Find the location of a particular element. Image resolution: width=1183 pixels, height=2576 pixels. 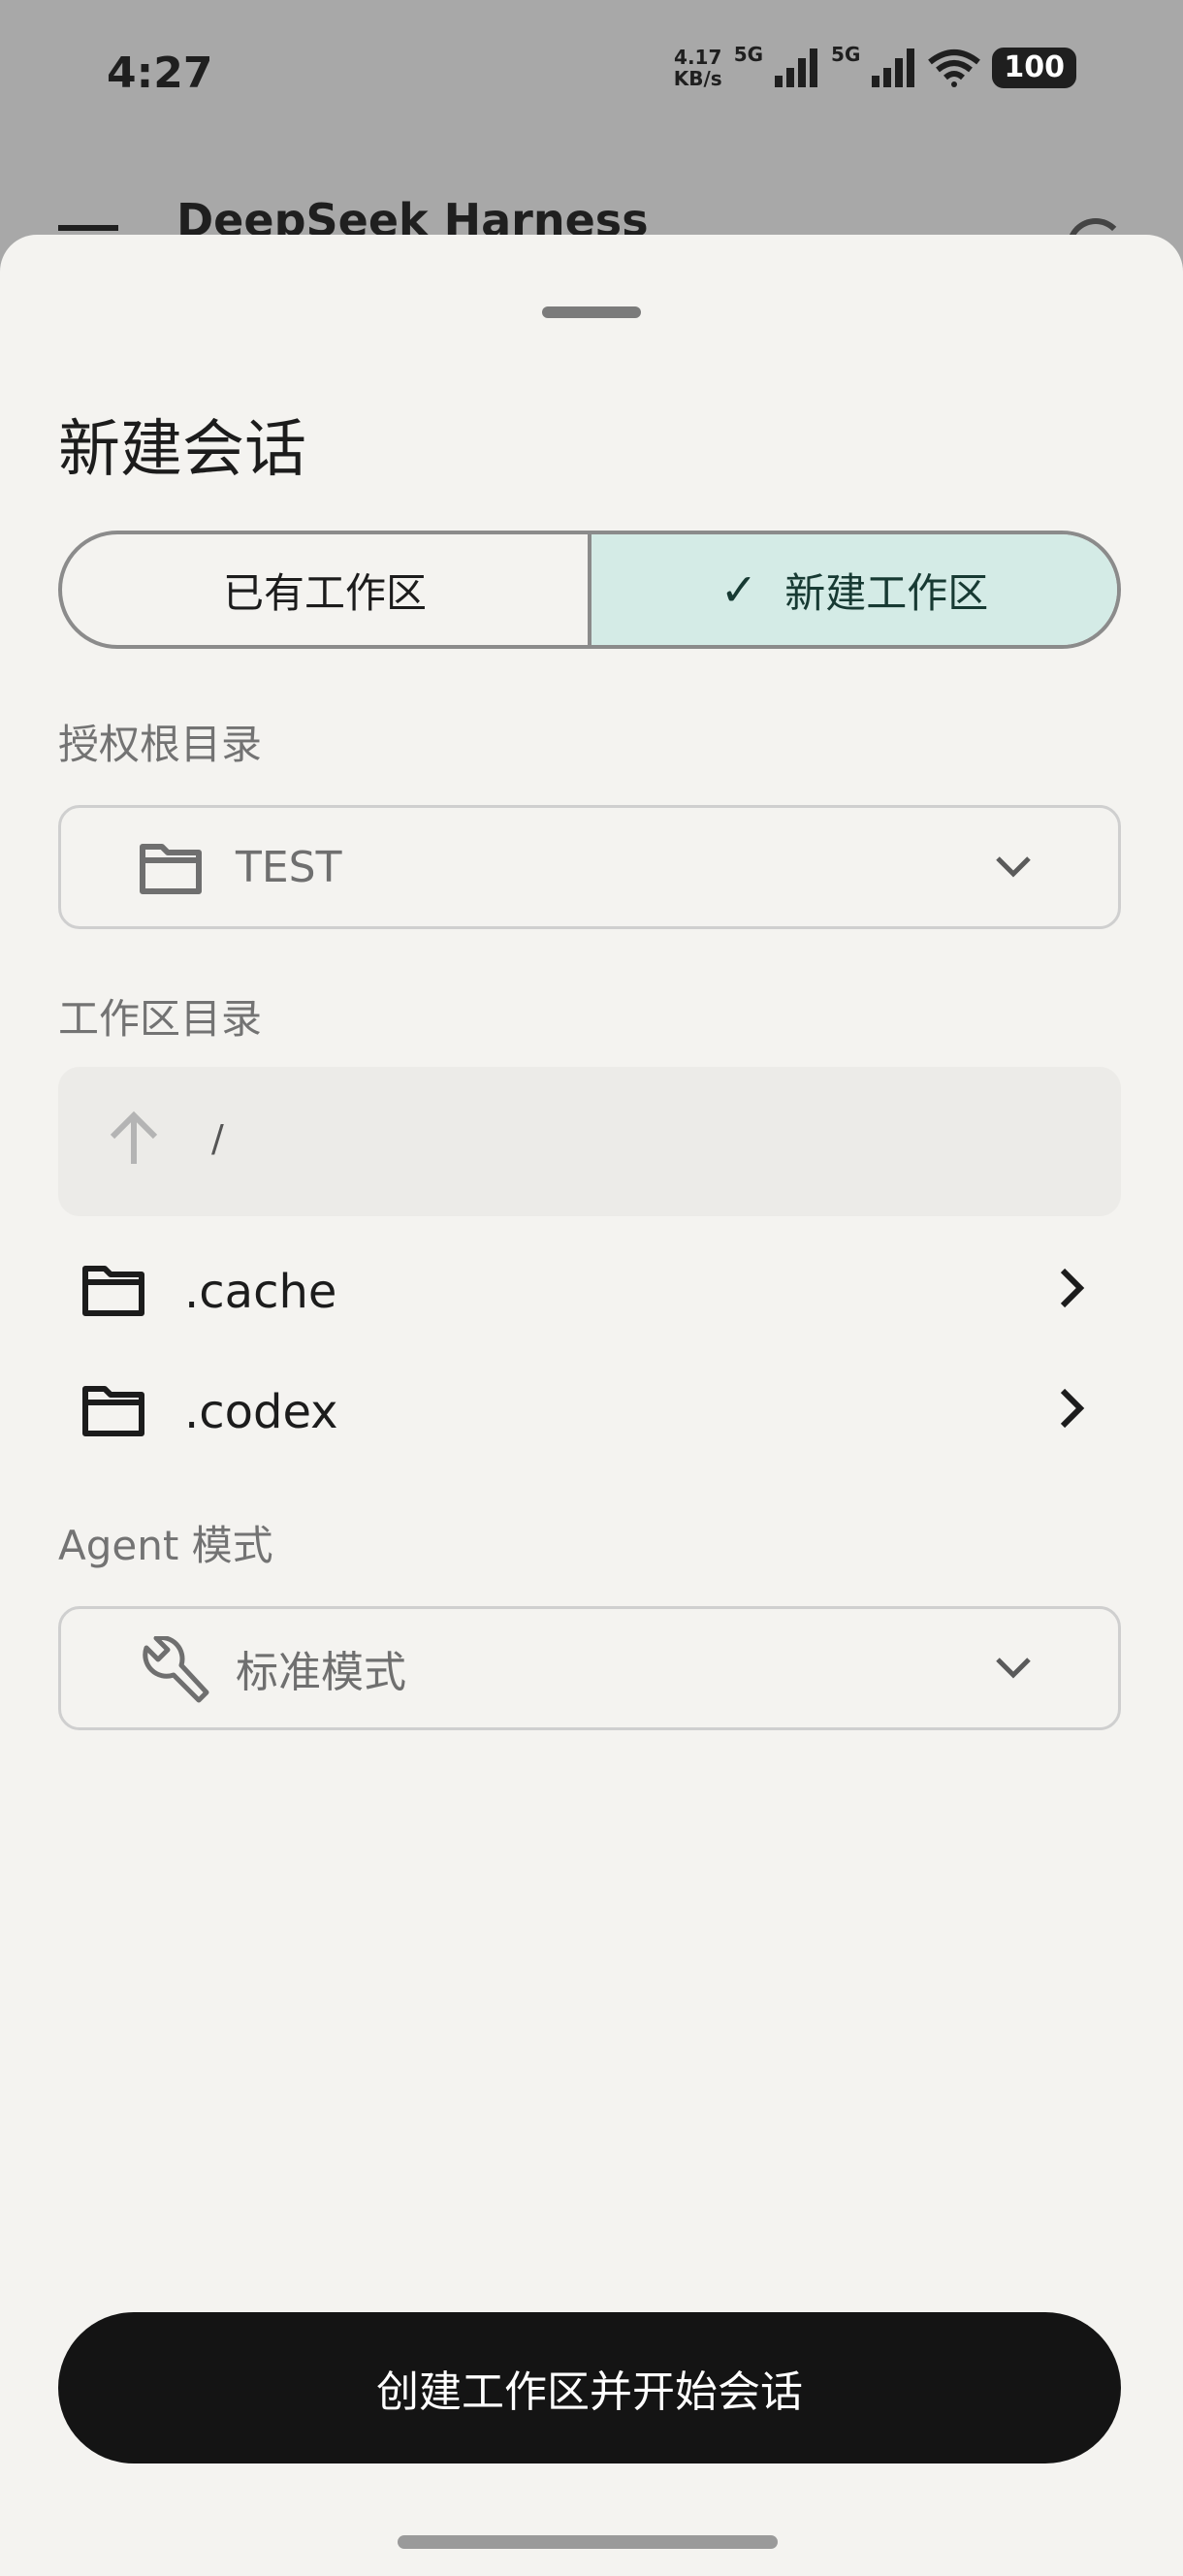

workspace-dir-label: 工作区目录 is located at coordinates (160, 1019).